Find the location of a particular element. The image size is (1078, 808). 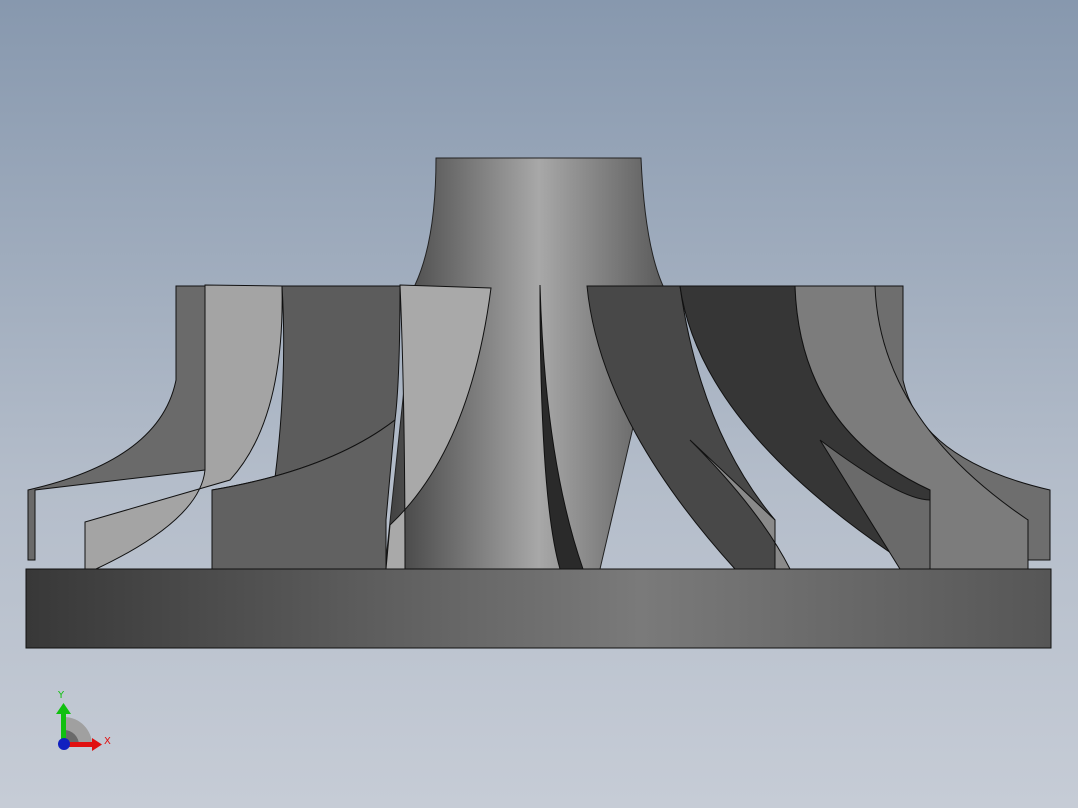

x-axis-label: X is located at coordinates (107, 741).